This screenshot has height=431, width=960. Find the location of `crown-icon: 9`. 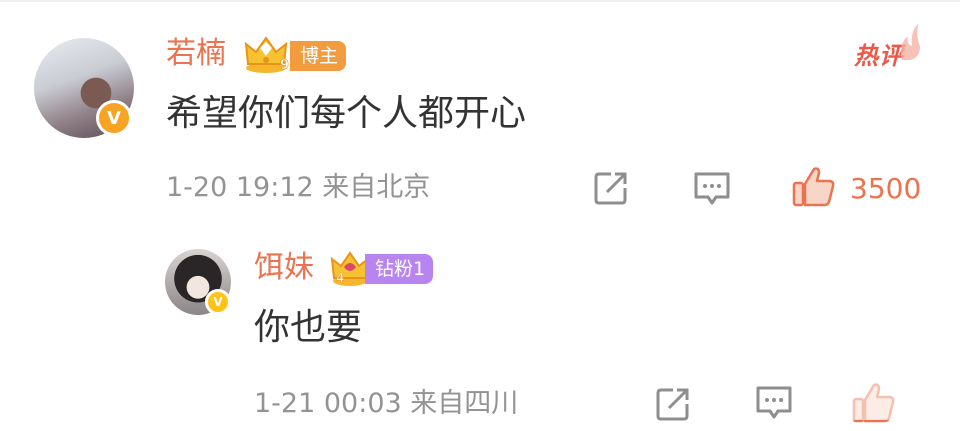

crown-icon: 9 is located at coordinates (266, 54).